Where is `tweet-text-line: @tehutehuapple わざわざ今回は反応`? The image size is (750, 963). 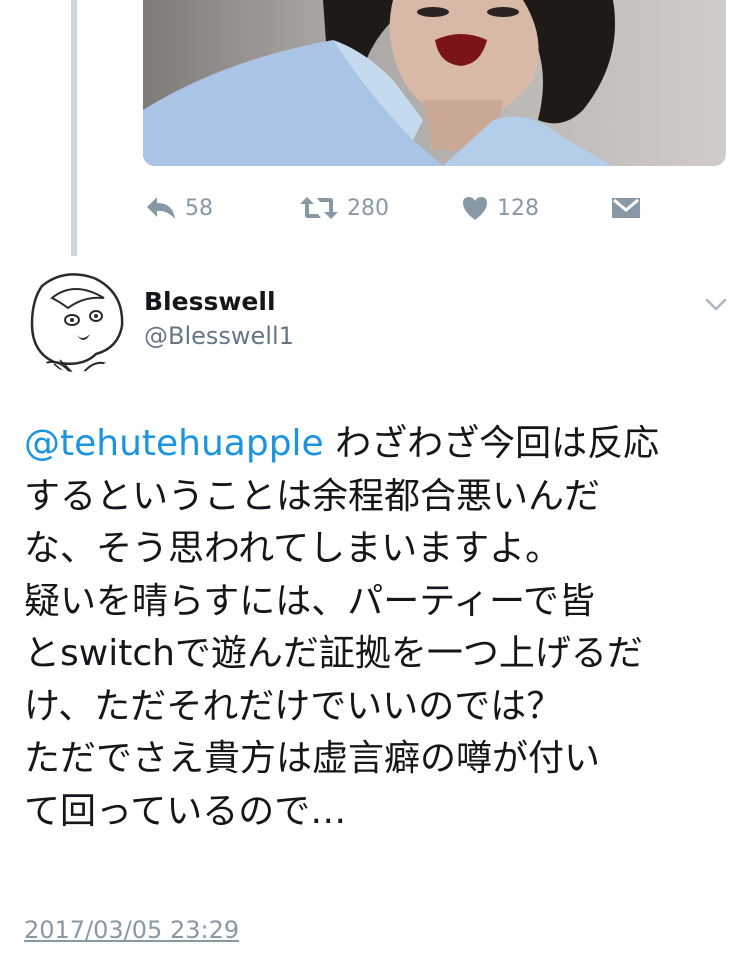 tweet-text-line: @tehutehuapple わざわざ今回は反応 is located at coordinates (377, 444).